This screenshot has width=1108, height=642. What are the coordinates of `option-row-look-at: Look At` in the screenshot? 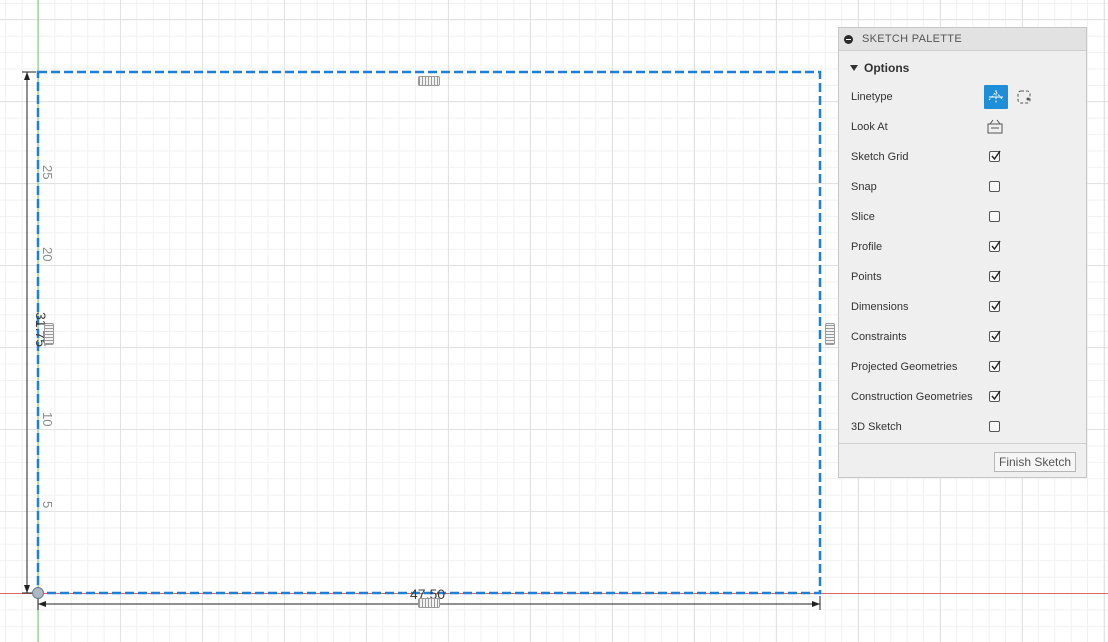 It's located at (962, 128).